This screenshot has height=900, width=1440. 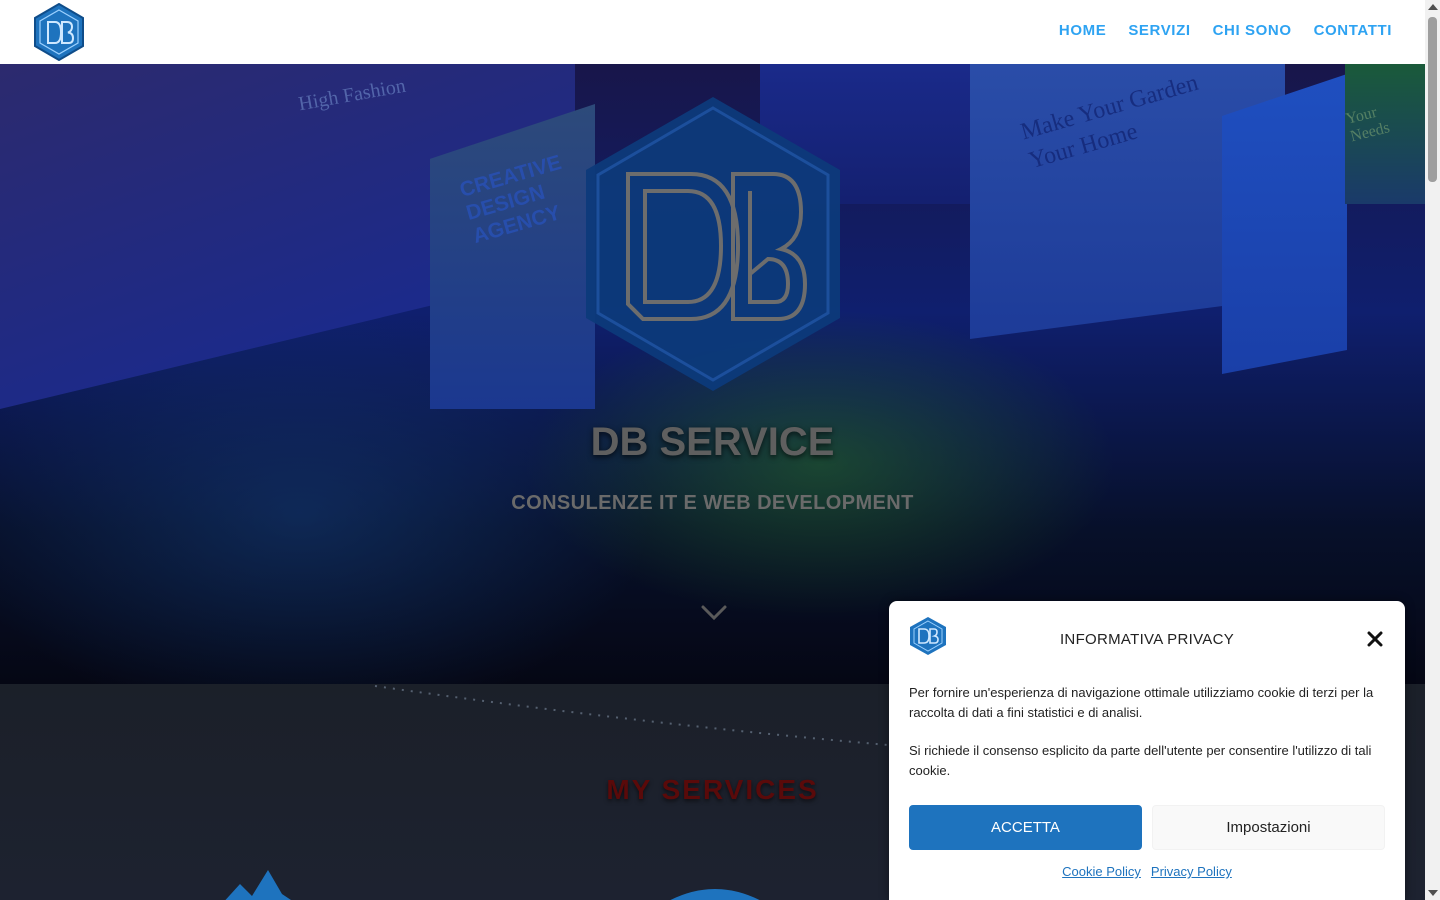 What do you see at coordinates (1082, 30) in the screenshot?
I see `nav-home: HOME` at bounding box center [1082, 30].